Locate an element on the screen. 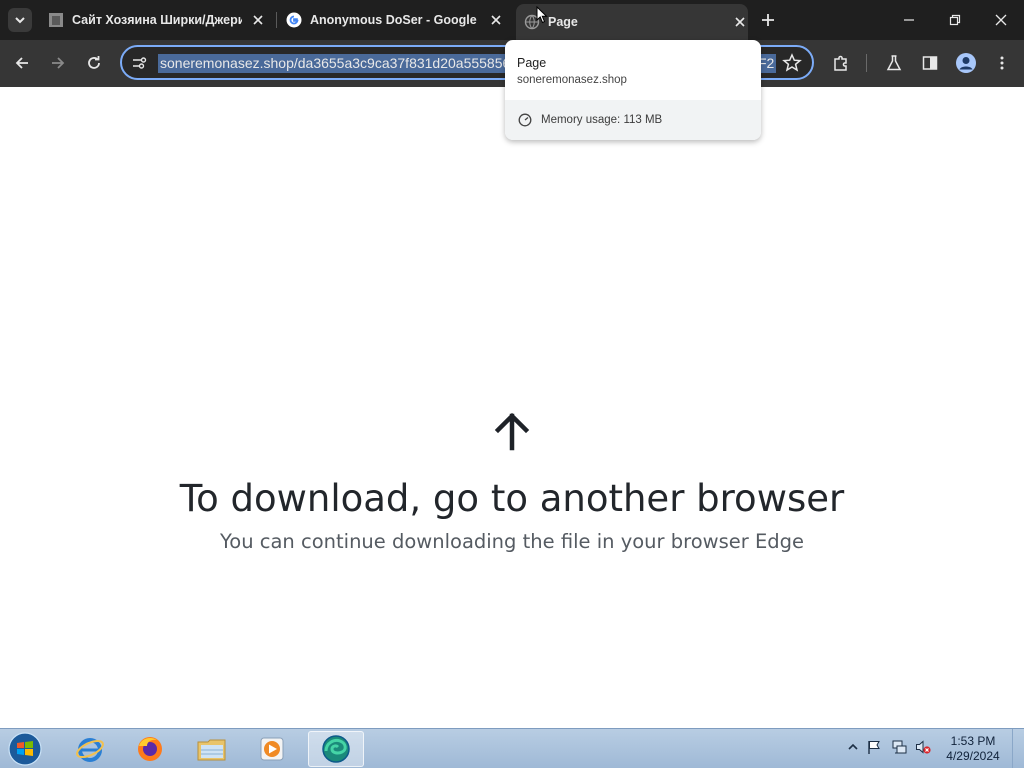 The height and width of the screenshot is (768, 1024). tab-2: Anonymous DoSer - Google Se is located at coordinates (395, 20).